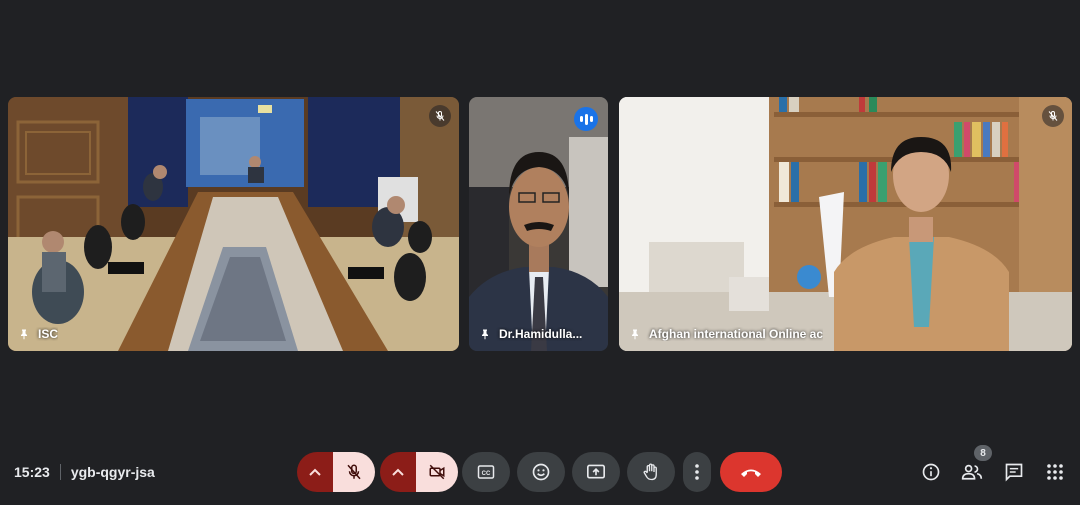  I want to click on camera-toggle-button, so click(437, 472).